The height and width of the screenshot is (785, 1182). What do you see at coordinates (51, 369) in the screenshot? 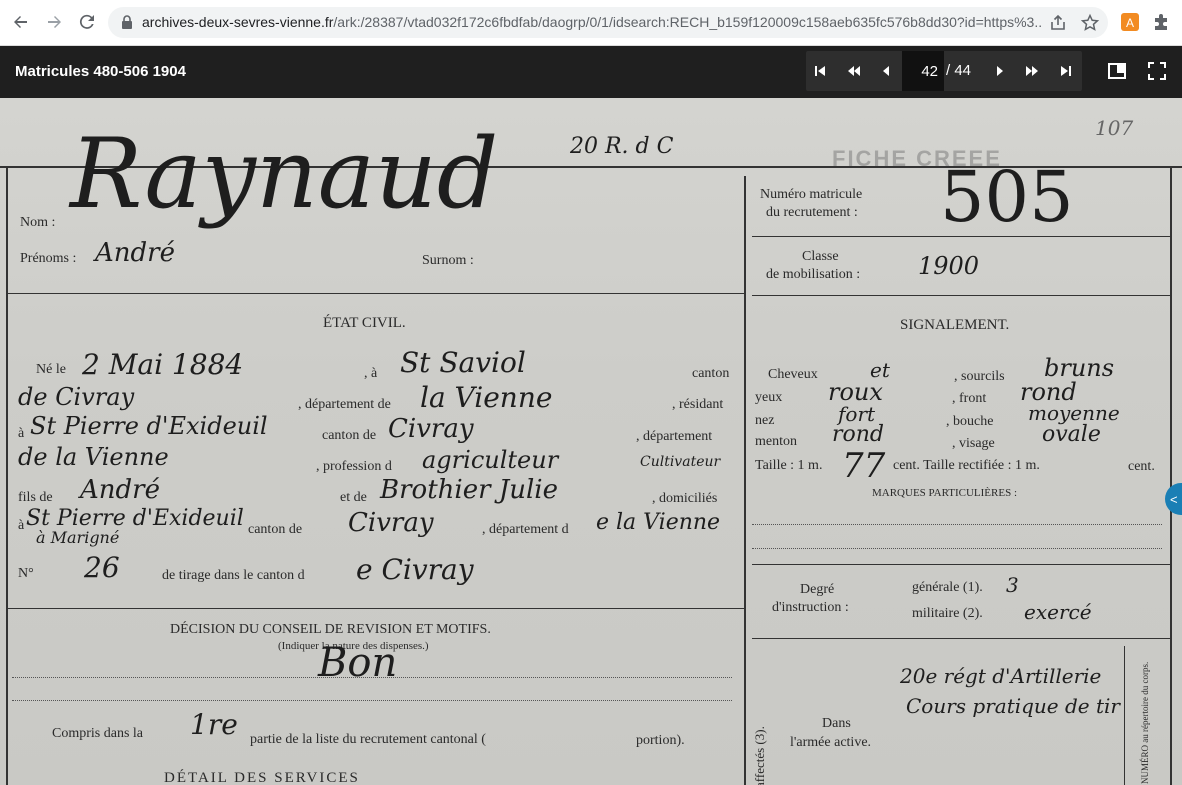
I see `ne-le-label: Né le` at bounding box center [51, 369].